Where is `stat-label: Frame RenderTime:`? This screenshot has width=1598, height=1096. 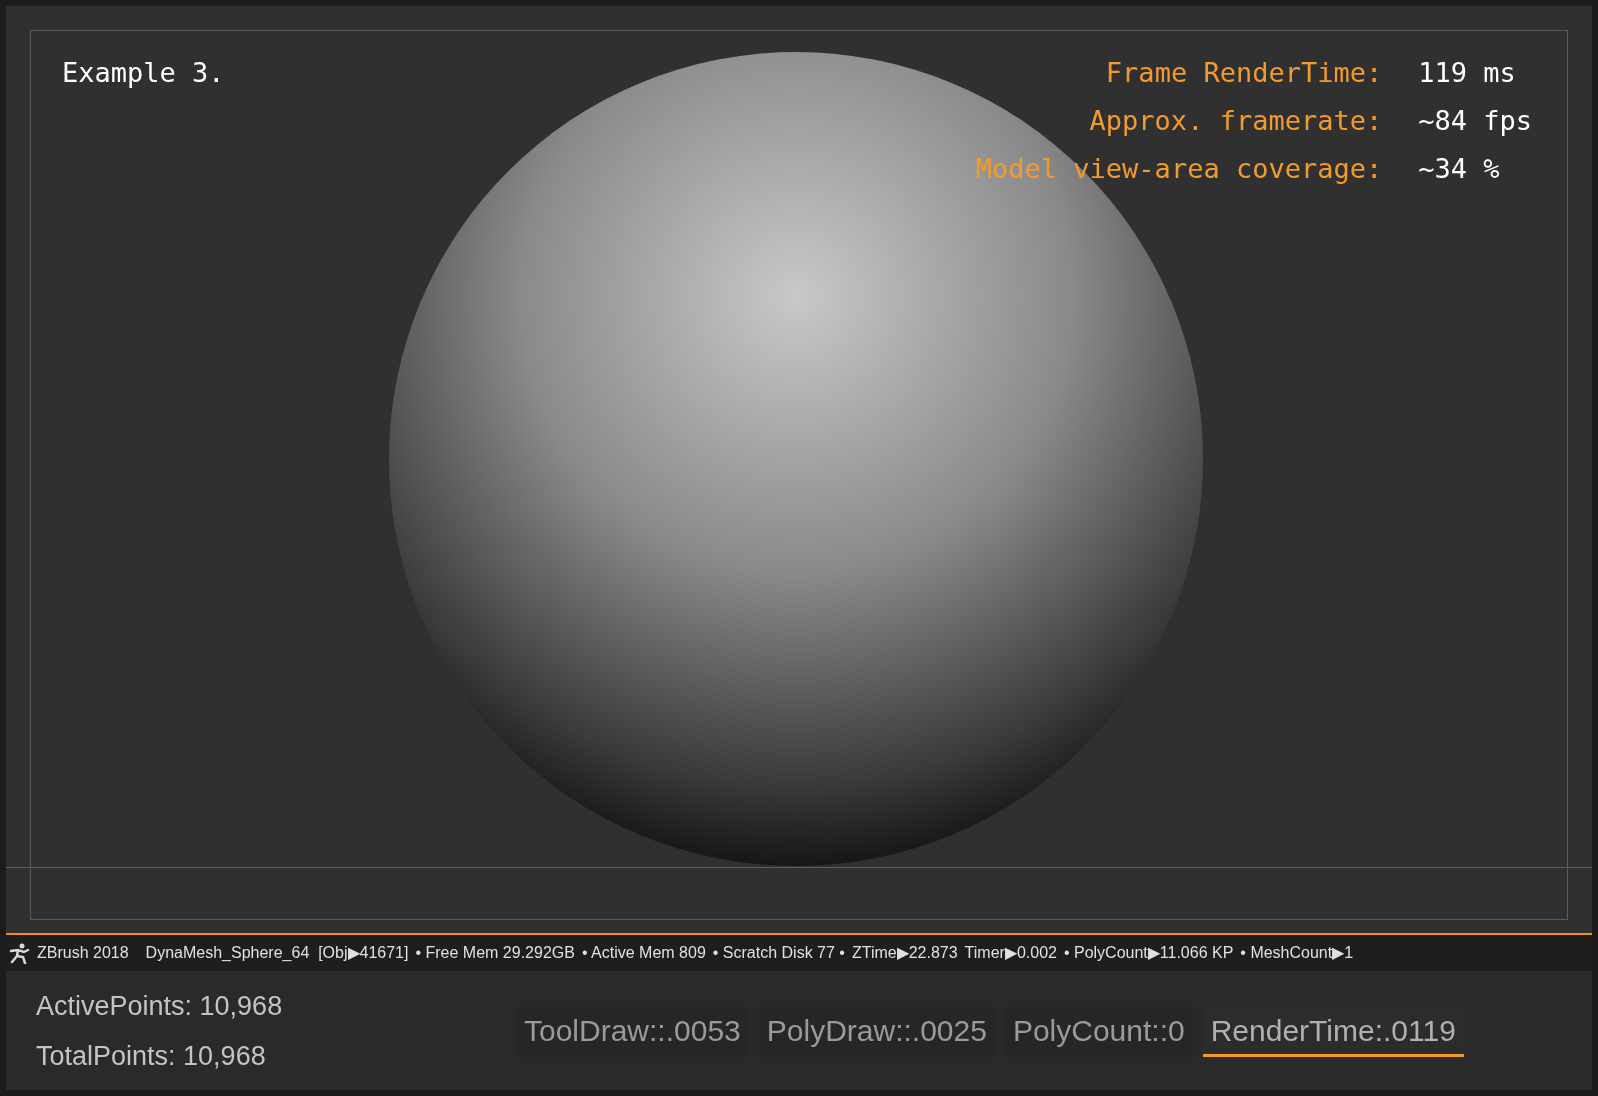 stat-label: Frame RenderTime: is located at coordinates (1243, 73).